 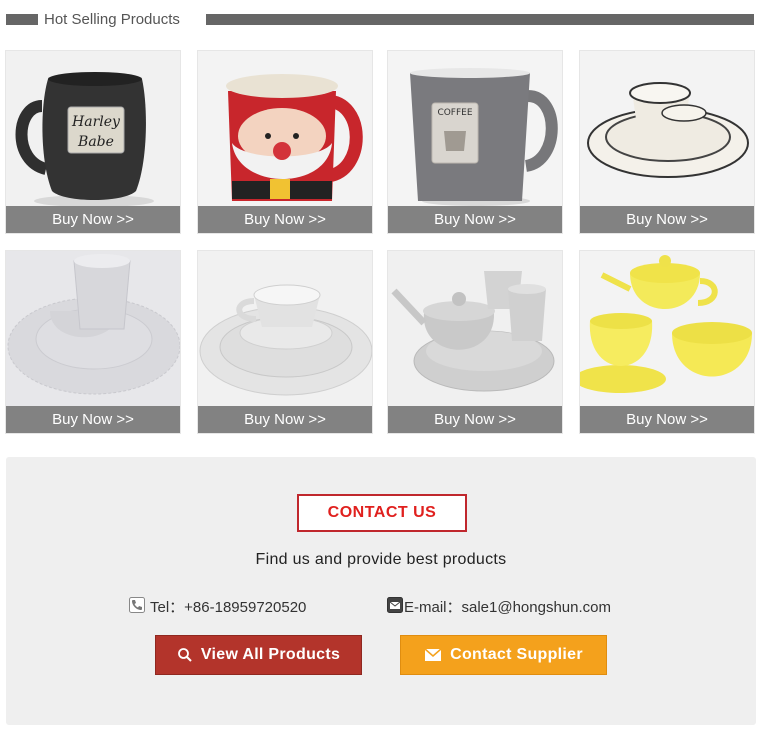 I want to click on email-info: E-mail：sale1@hongshun.com, so click(x=499, y=607).